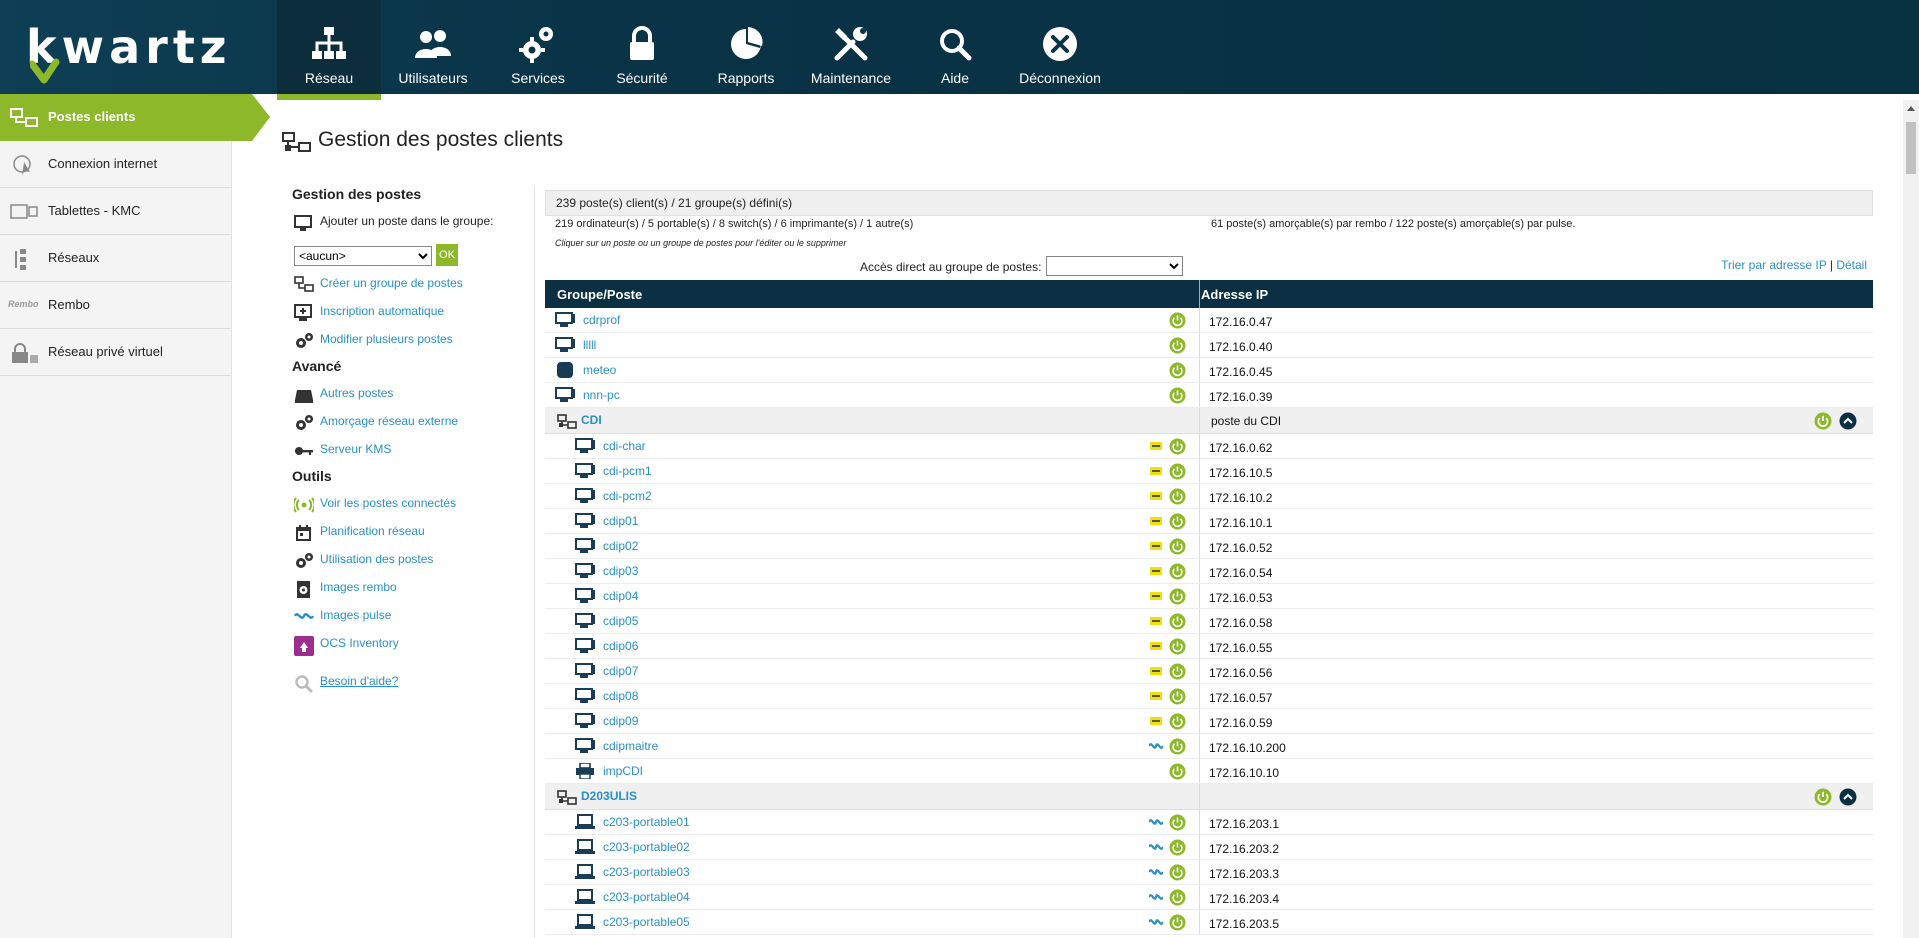 This screenshot has height=938, width=1919. Describe the element at coordinates (620, 696) in the screenshot. I see `station-name: cdip08` at that location.